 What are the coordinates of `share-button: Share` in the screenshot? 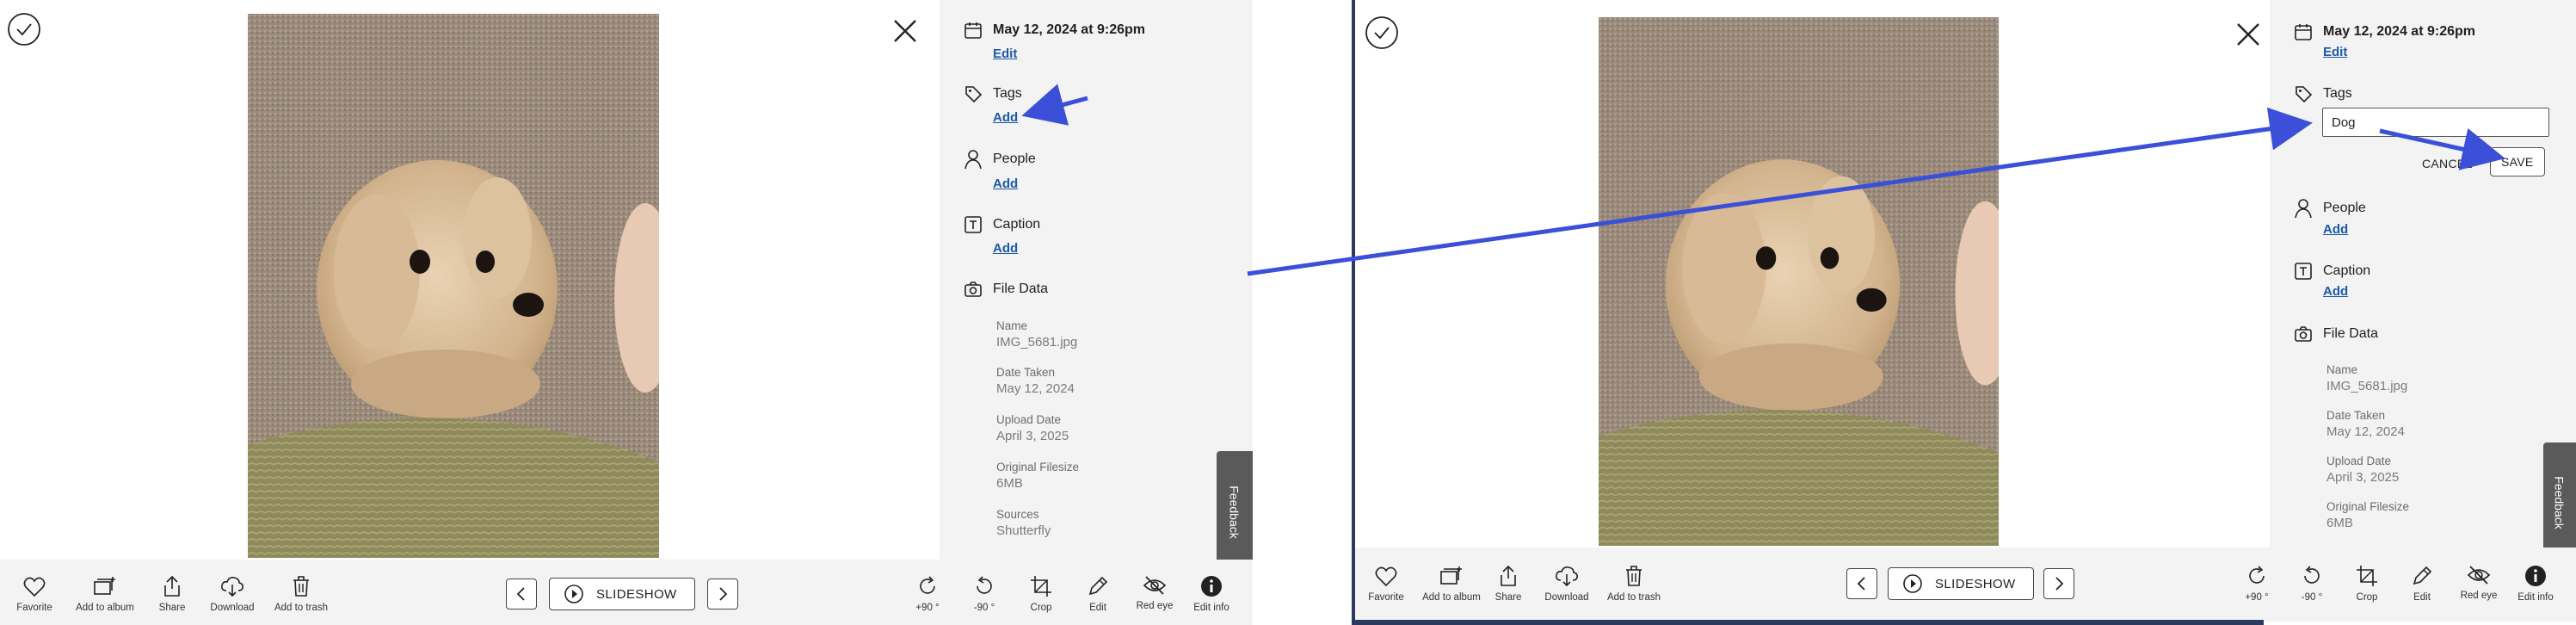 It's located at (172, 594).